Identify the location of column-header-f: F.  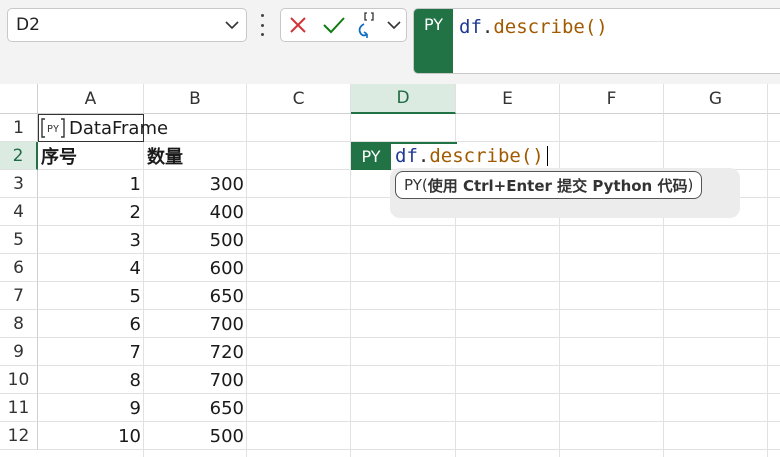
(612, 99).